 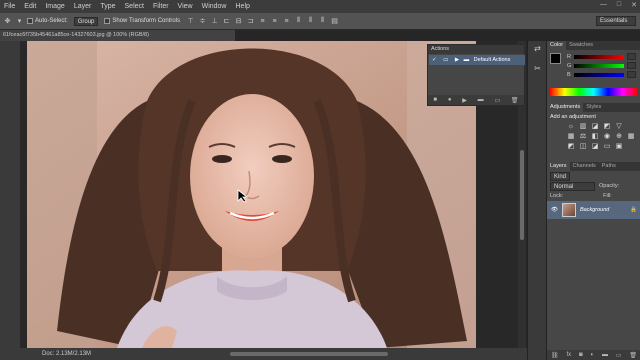 What do you see at coordinates (481, 100) in the screenshot?
I see `new-set-icon: ▬` at bounding box center [481, 100].